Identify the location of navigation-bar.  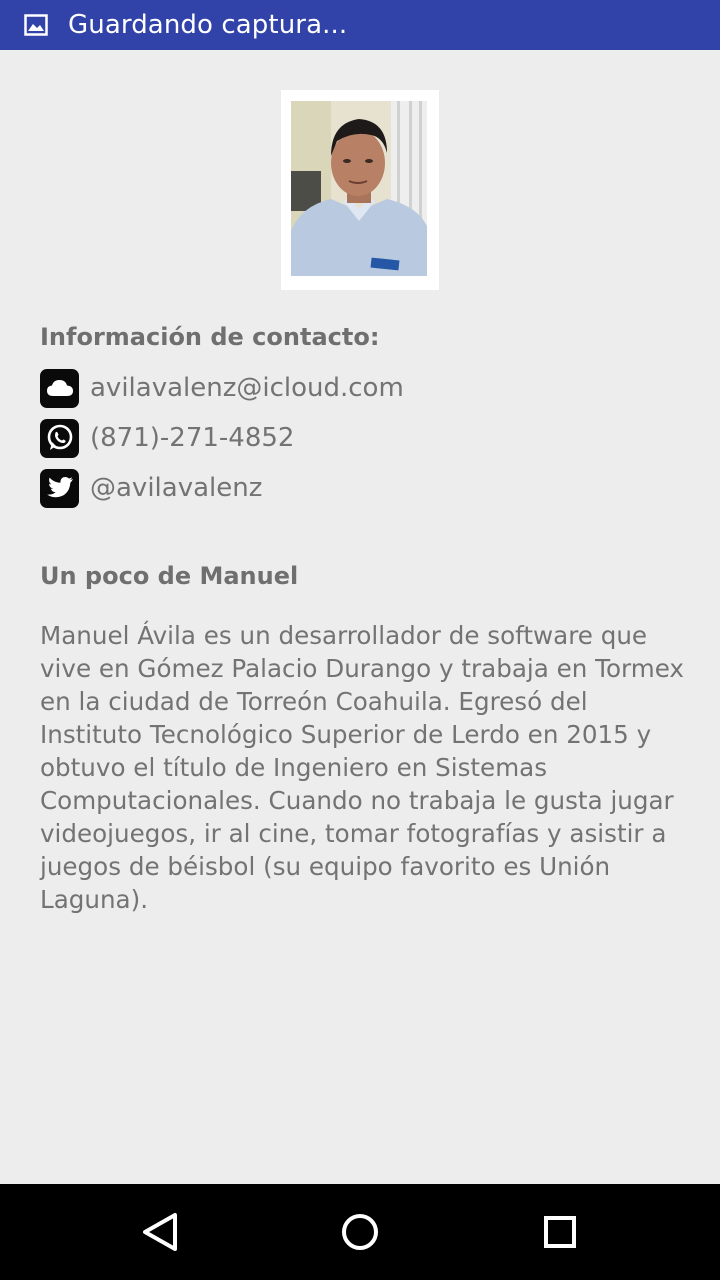
(360, 1232).